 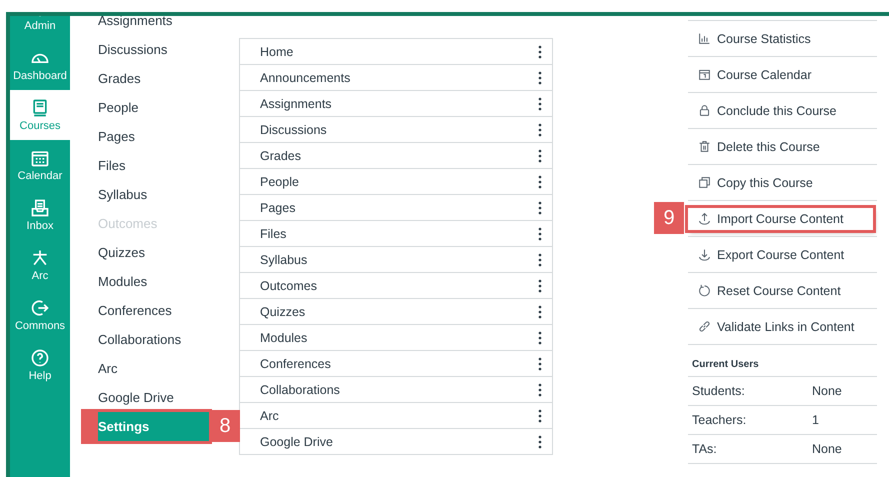 I want to click on nav-item-label: Grades, so click(x=280, y=155).